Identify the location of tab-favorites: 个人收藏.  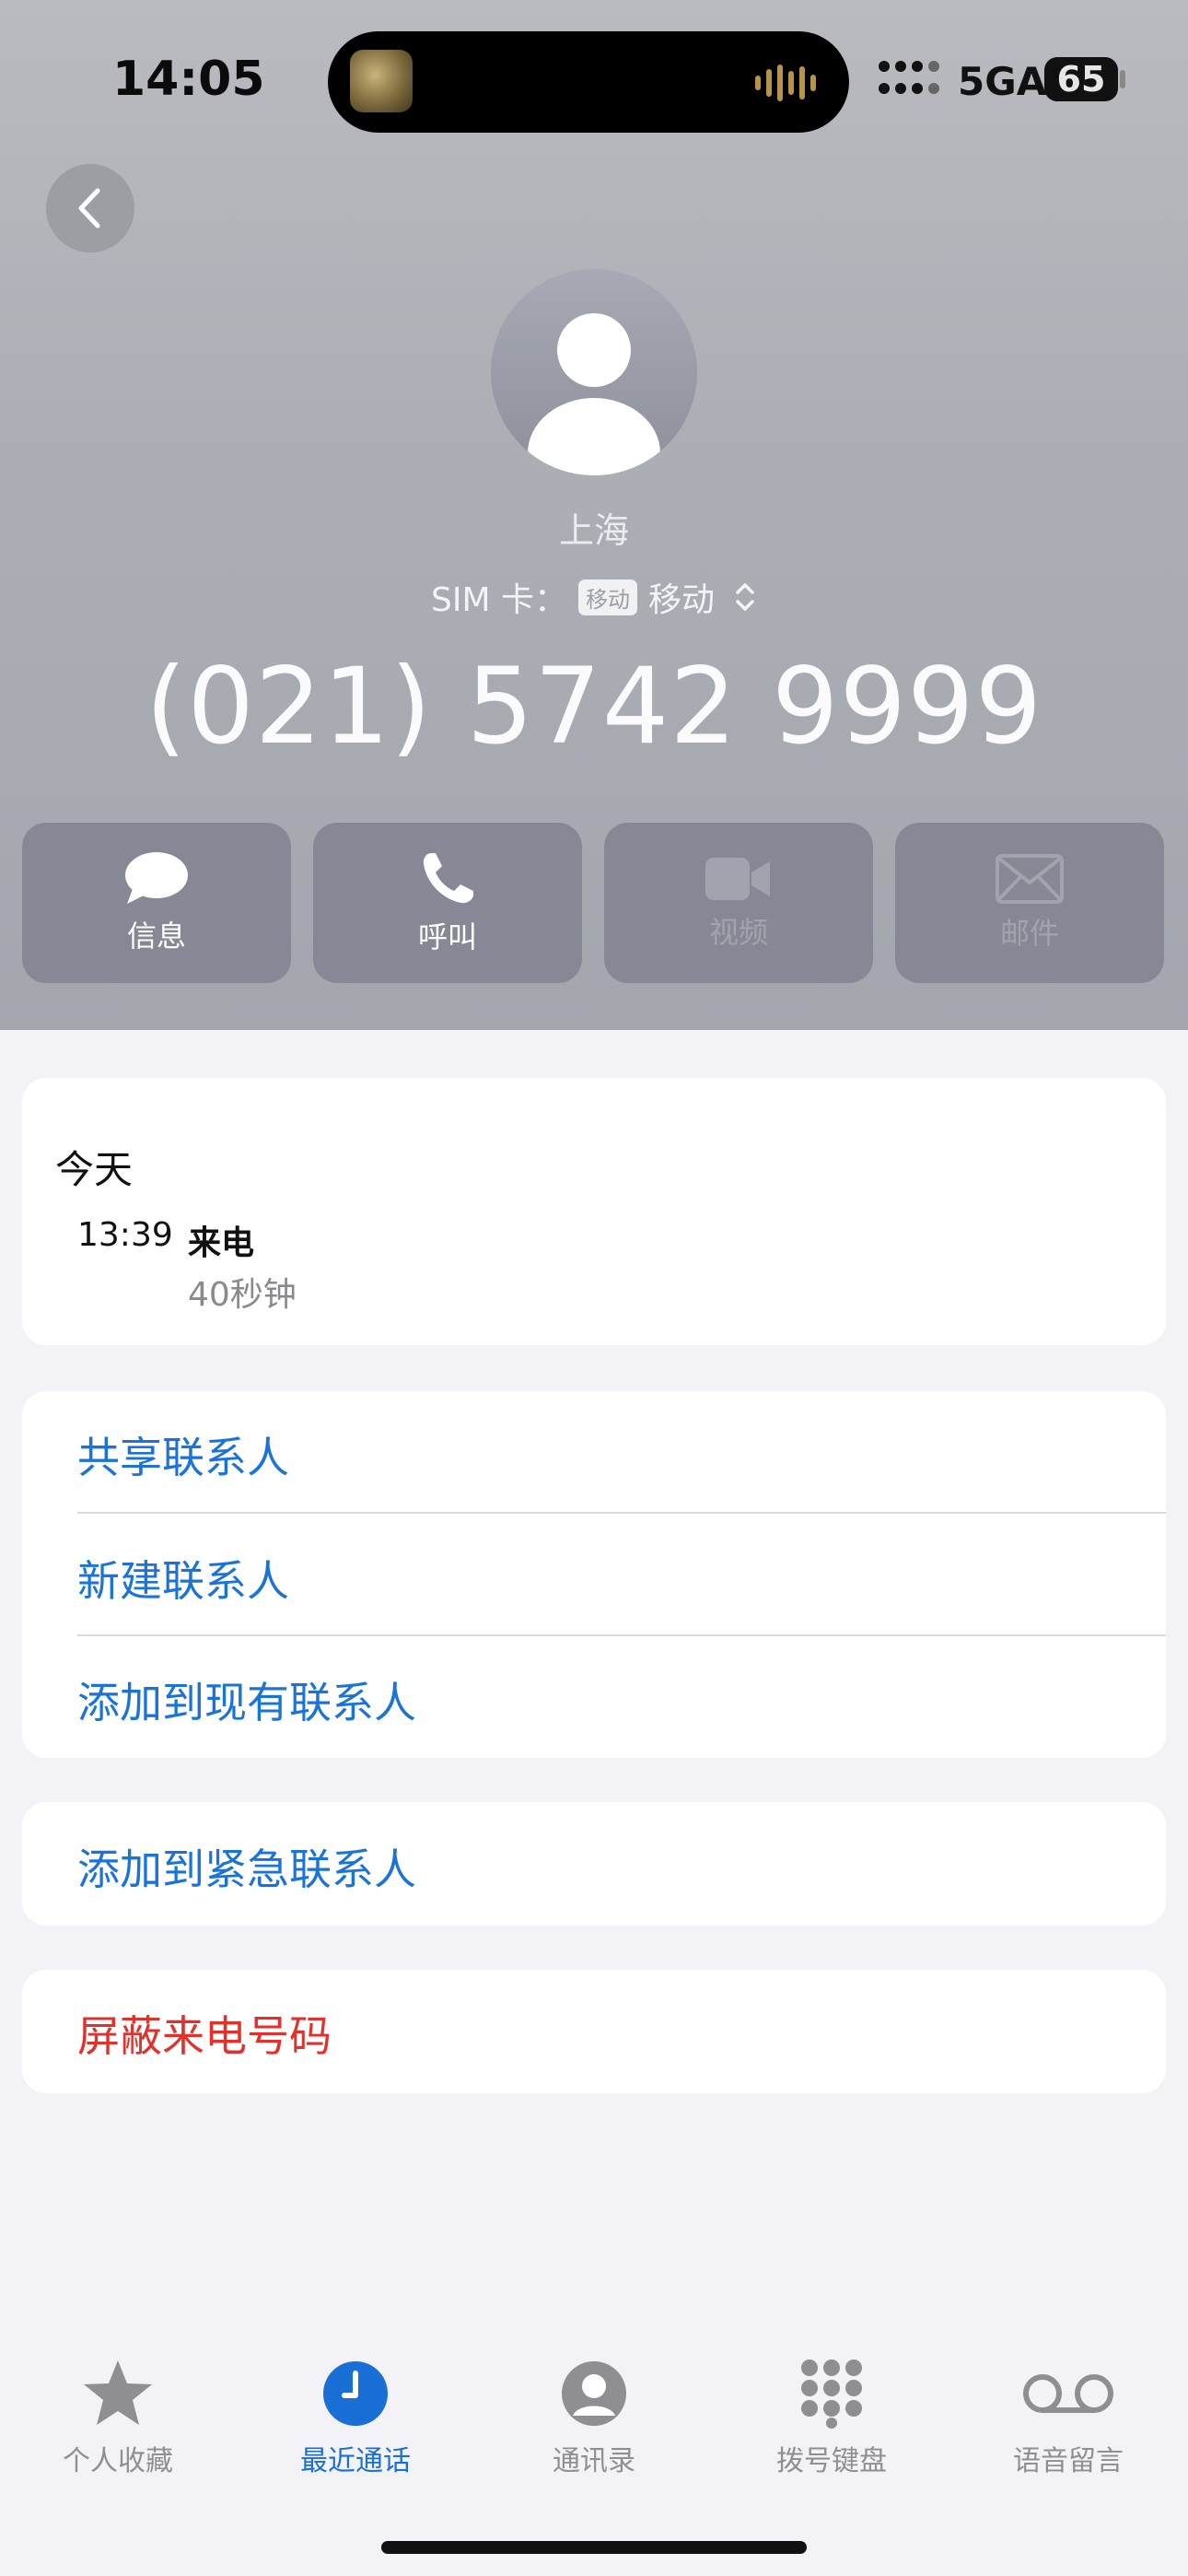
(118, 2418).